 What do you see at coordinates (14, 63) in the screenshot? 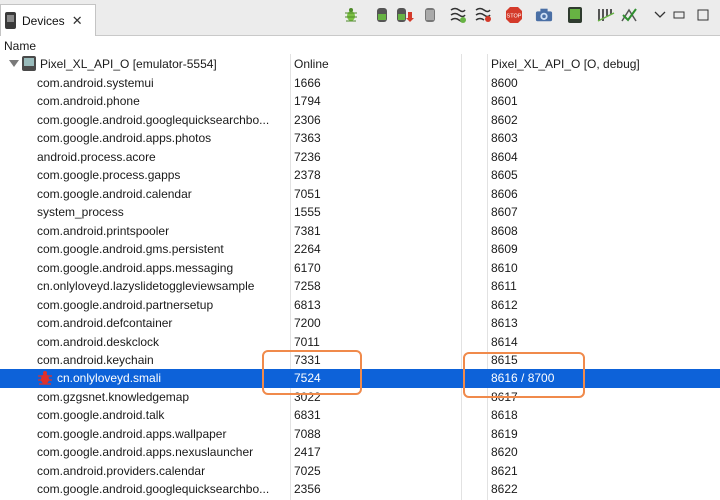
I see `expand-arrow-icon` at bounding box center [14, 63].